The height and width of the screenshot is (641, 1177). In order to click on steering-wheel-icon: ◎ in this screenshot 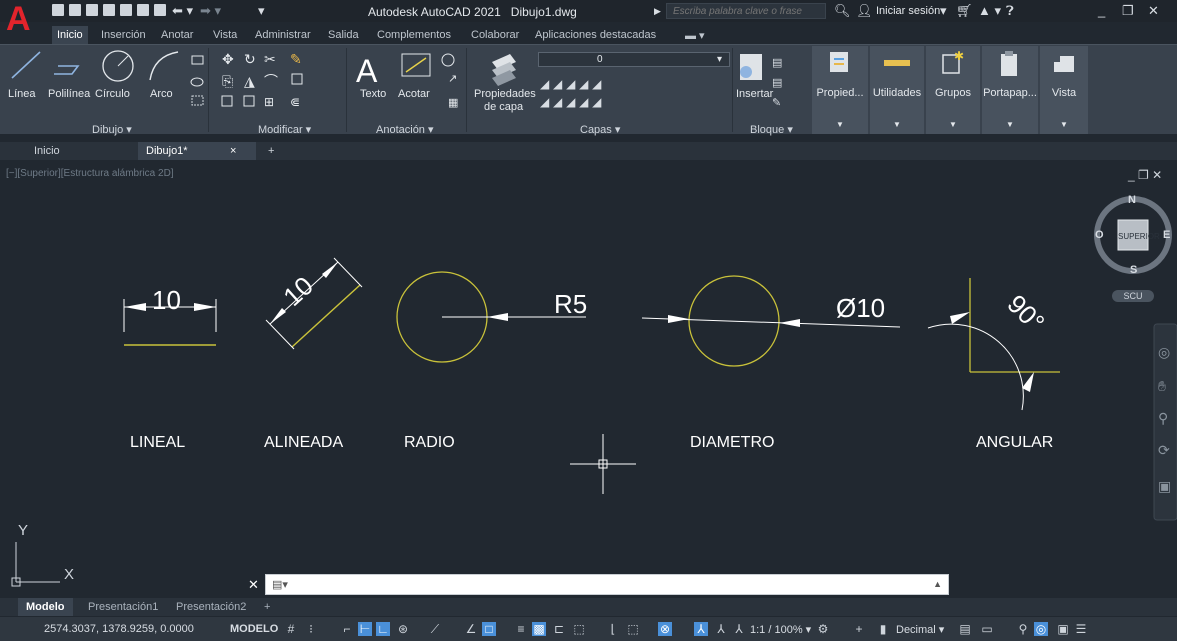, I will do `click(1164, 352)`.